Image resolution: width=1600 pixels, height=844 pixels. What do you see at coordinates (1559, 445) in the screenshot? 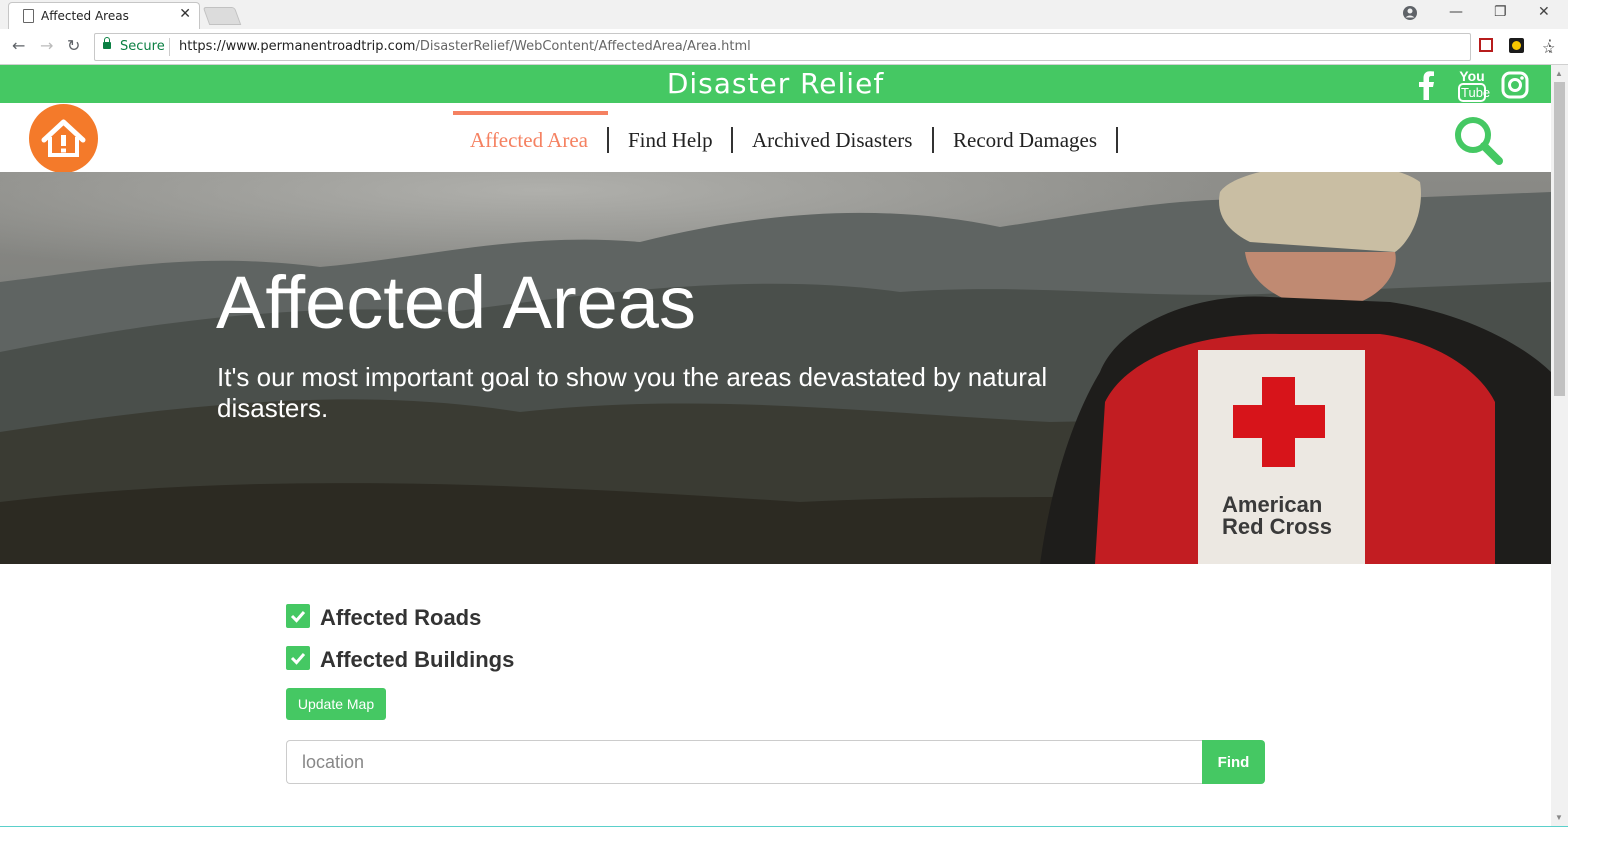
I see `page-scrollbar: ▲ ▼` at bounding box center [1559, 445].